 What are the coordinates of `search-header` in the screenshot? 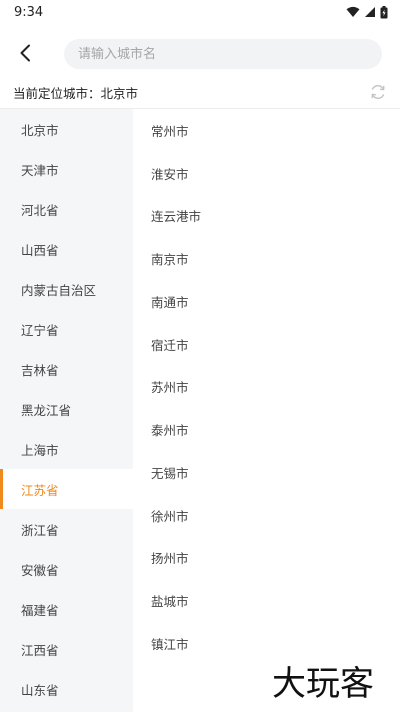 It's located at (200, 53).